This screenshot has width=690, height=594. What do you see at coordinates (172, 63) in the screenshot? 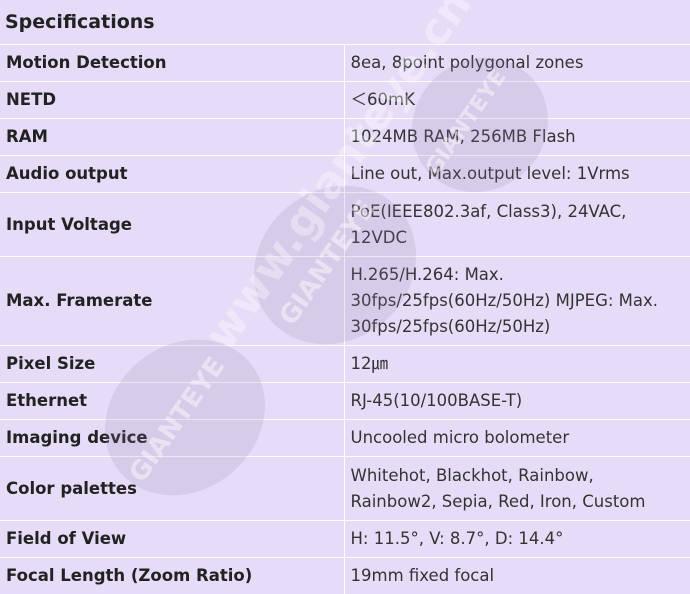
I see `spec-key: Motion Detection` at bounding box center [172, 63].